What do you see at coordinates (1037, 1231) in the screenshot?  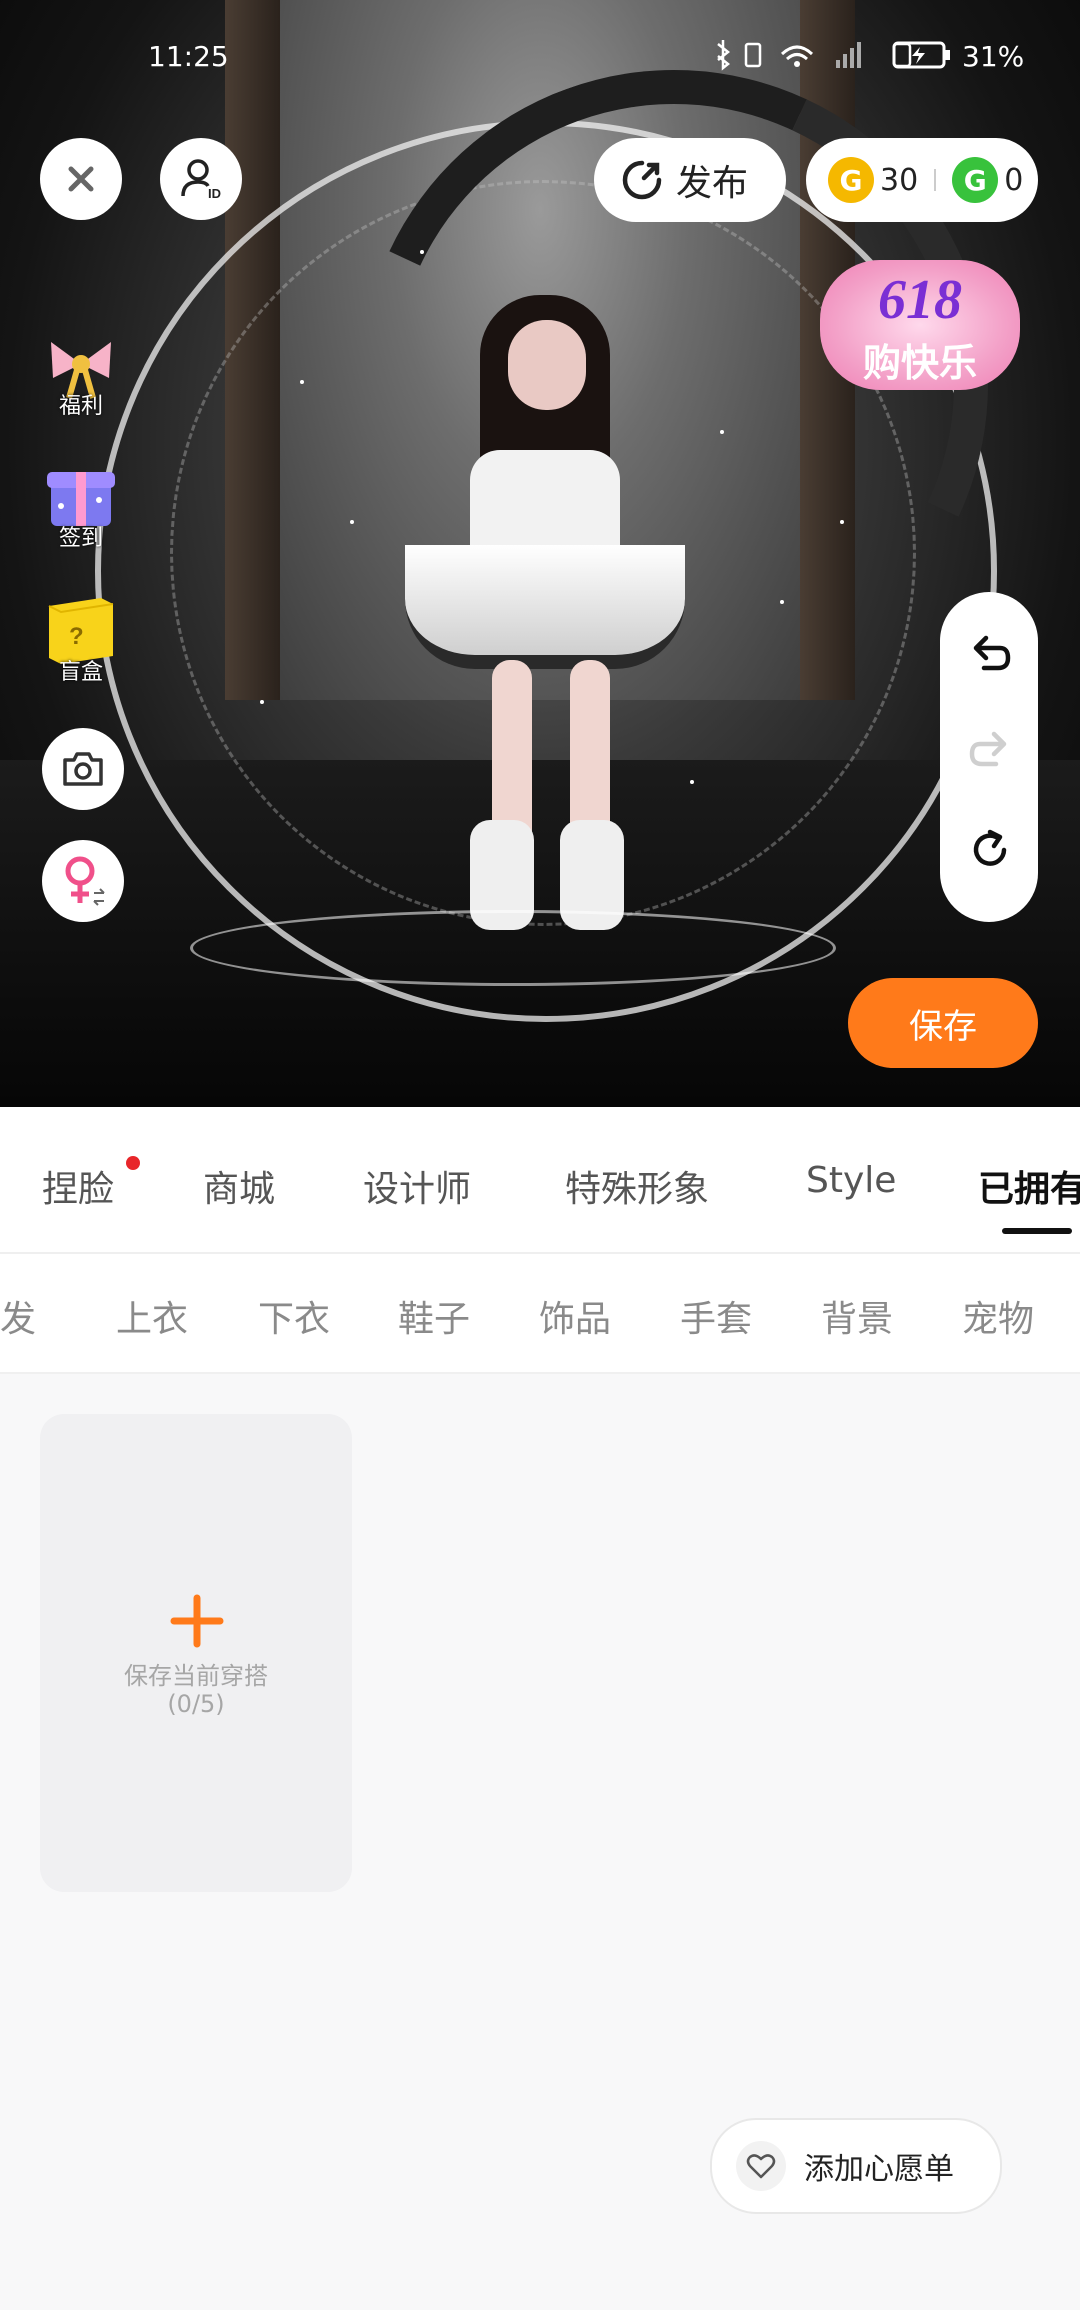 I see `active-tab-indicator` at bounding box center [1037, 1231].